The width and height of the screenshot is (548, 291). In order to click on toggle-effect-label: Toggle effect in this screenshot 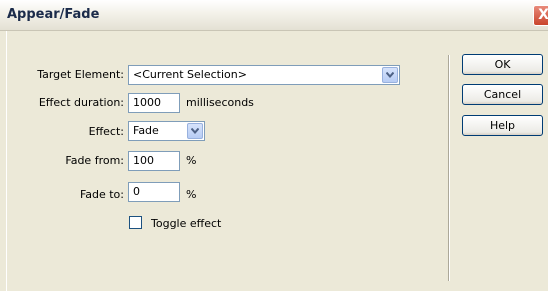, I will do `click(186, 223)`.